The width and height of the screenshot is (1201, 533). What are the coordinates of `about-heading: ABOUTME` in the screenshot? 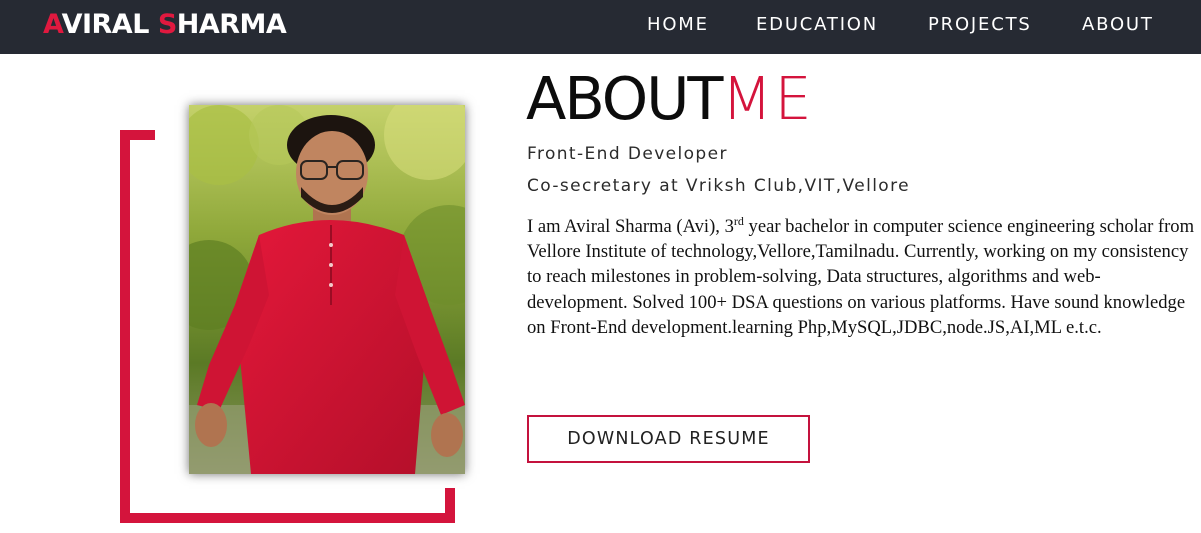 It's located at (670, 99).